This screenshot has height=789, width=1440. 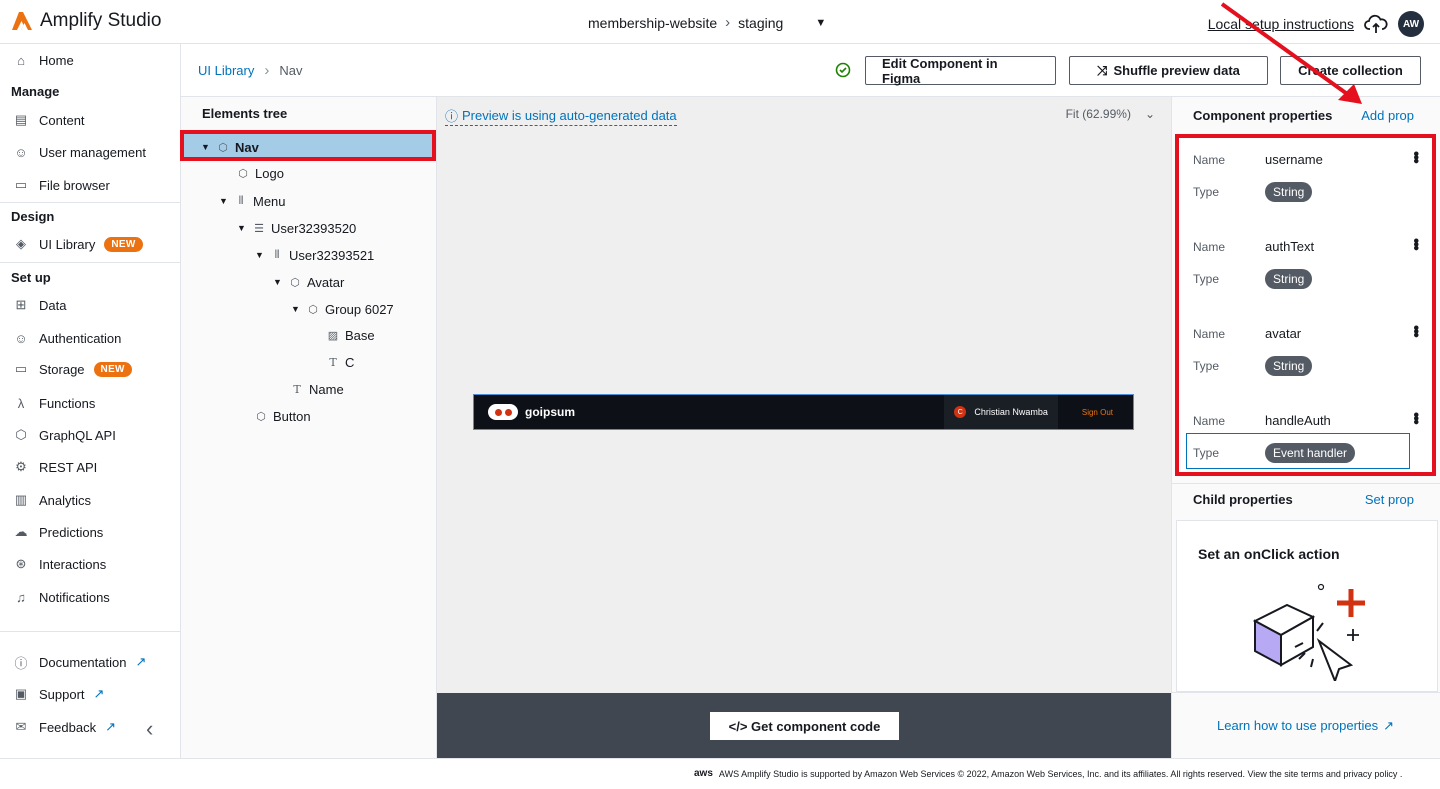 What do you see at coordinates (296, 228) in the screenshot?
I see `tree-node-user32393520: ▼ ☰ User32393520` at bounding box center [296, 228].